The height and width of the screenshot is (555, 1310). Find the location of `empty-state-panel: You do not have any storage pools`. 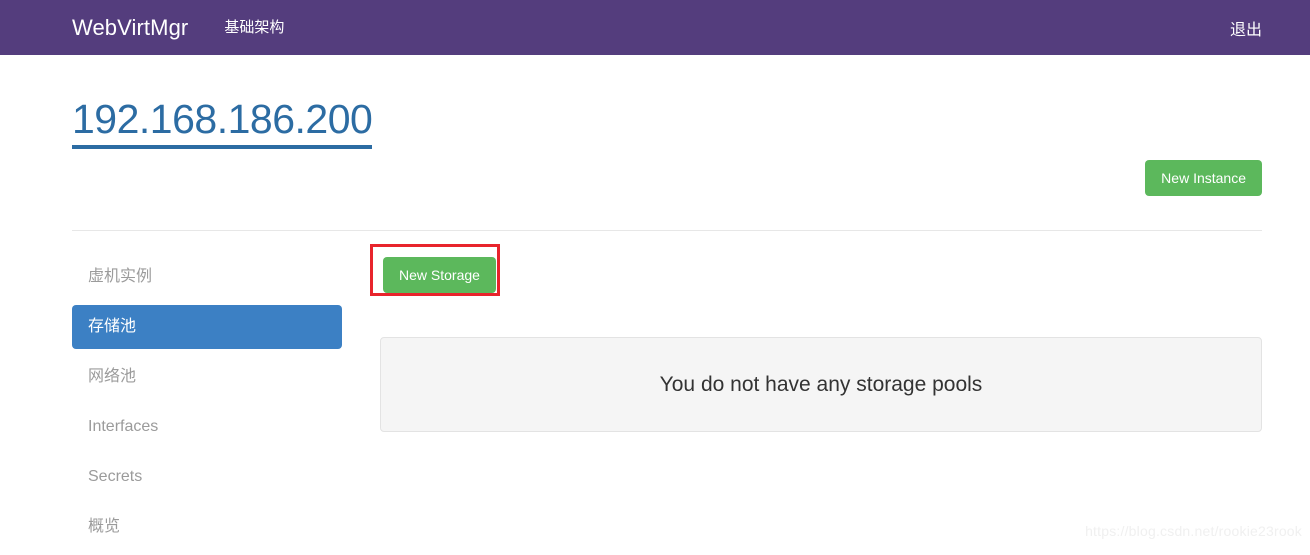

empty-state-panel: You do not have any storage pools is located at coordinates (821, 384).